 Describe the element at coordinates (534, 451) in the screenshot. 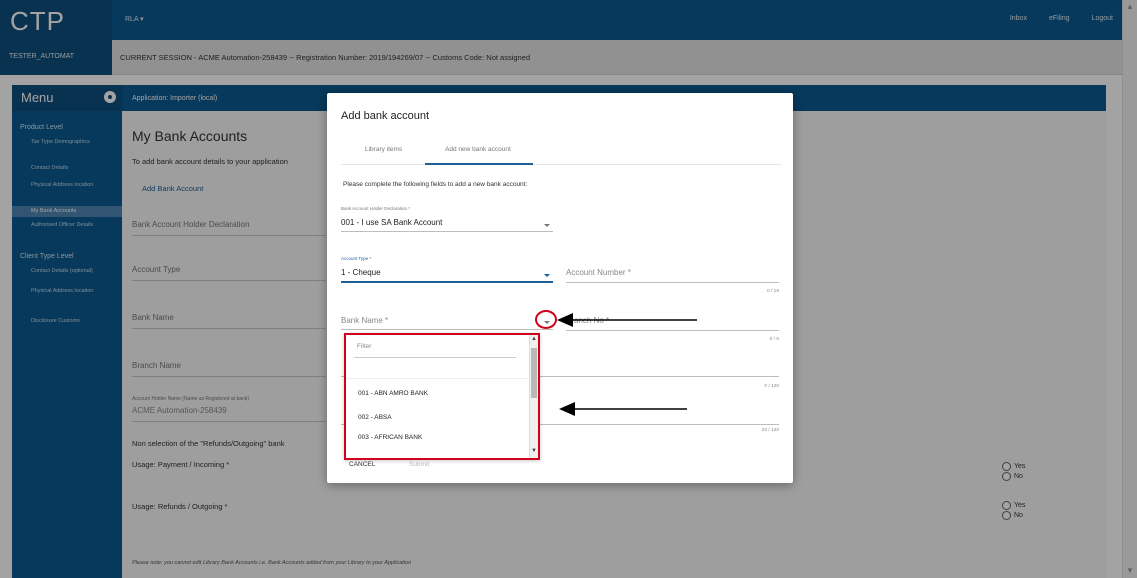

I see `scroll-down-icon: ▼` at that location.